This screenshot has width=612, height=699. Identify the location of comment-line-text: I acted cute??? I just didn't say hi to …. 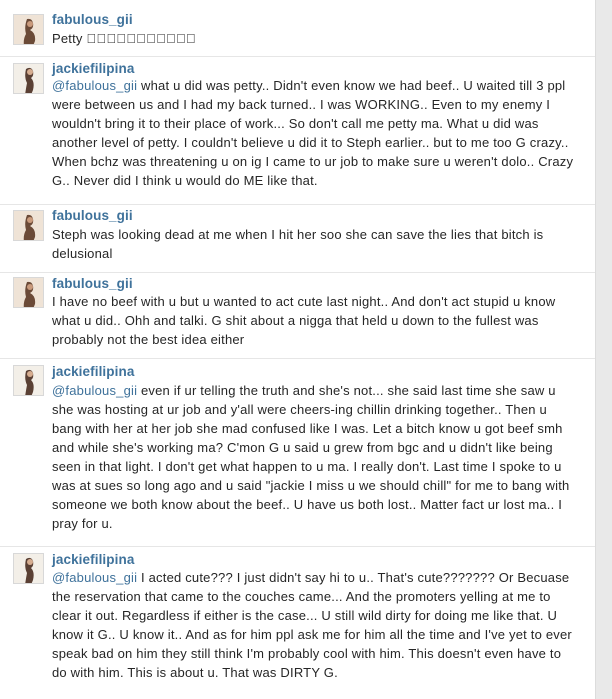
(353, 577).